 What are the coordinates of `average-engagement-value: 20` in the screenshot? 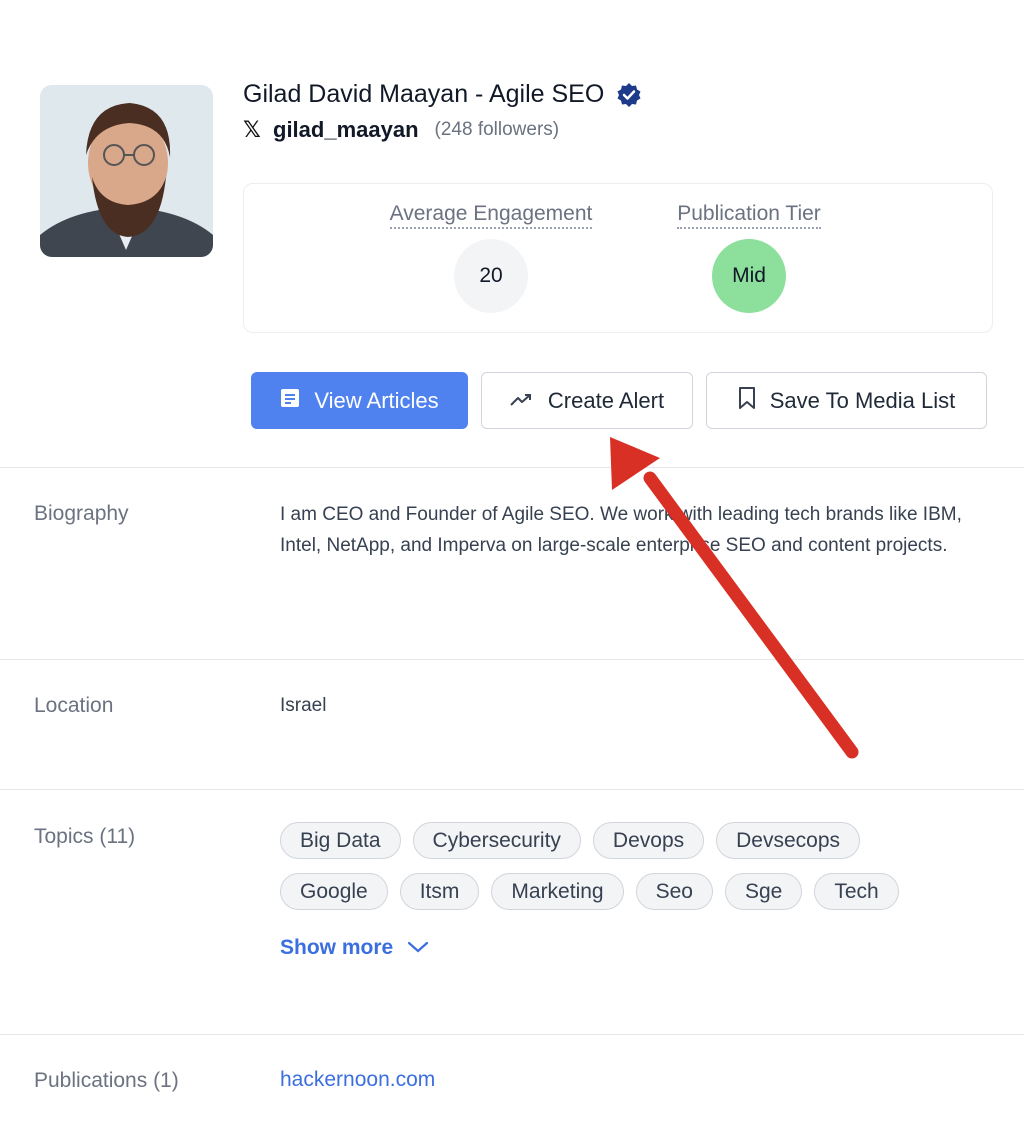 It's located at (491, 276).